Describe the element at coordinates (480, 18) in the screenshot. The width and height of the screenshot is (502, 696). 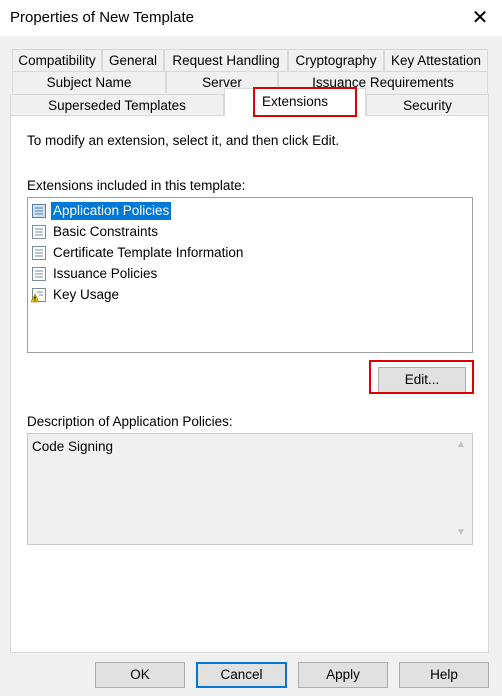
I see `close-icon: ✕` at that location.